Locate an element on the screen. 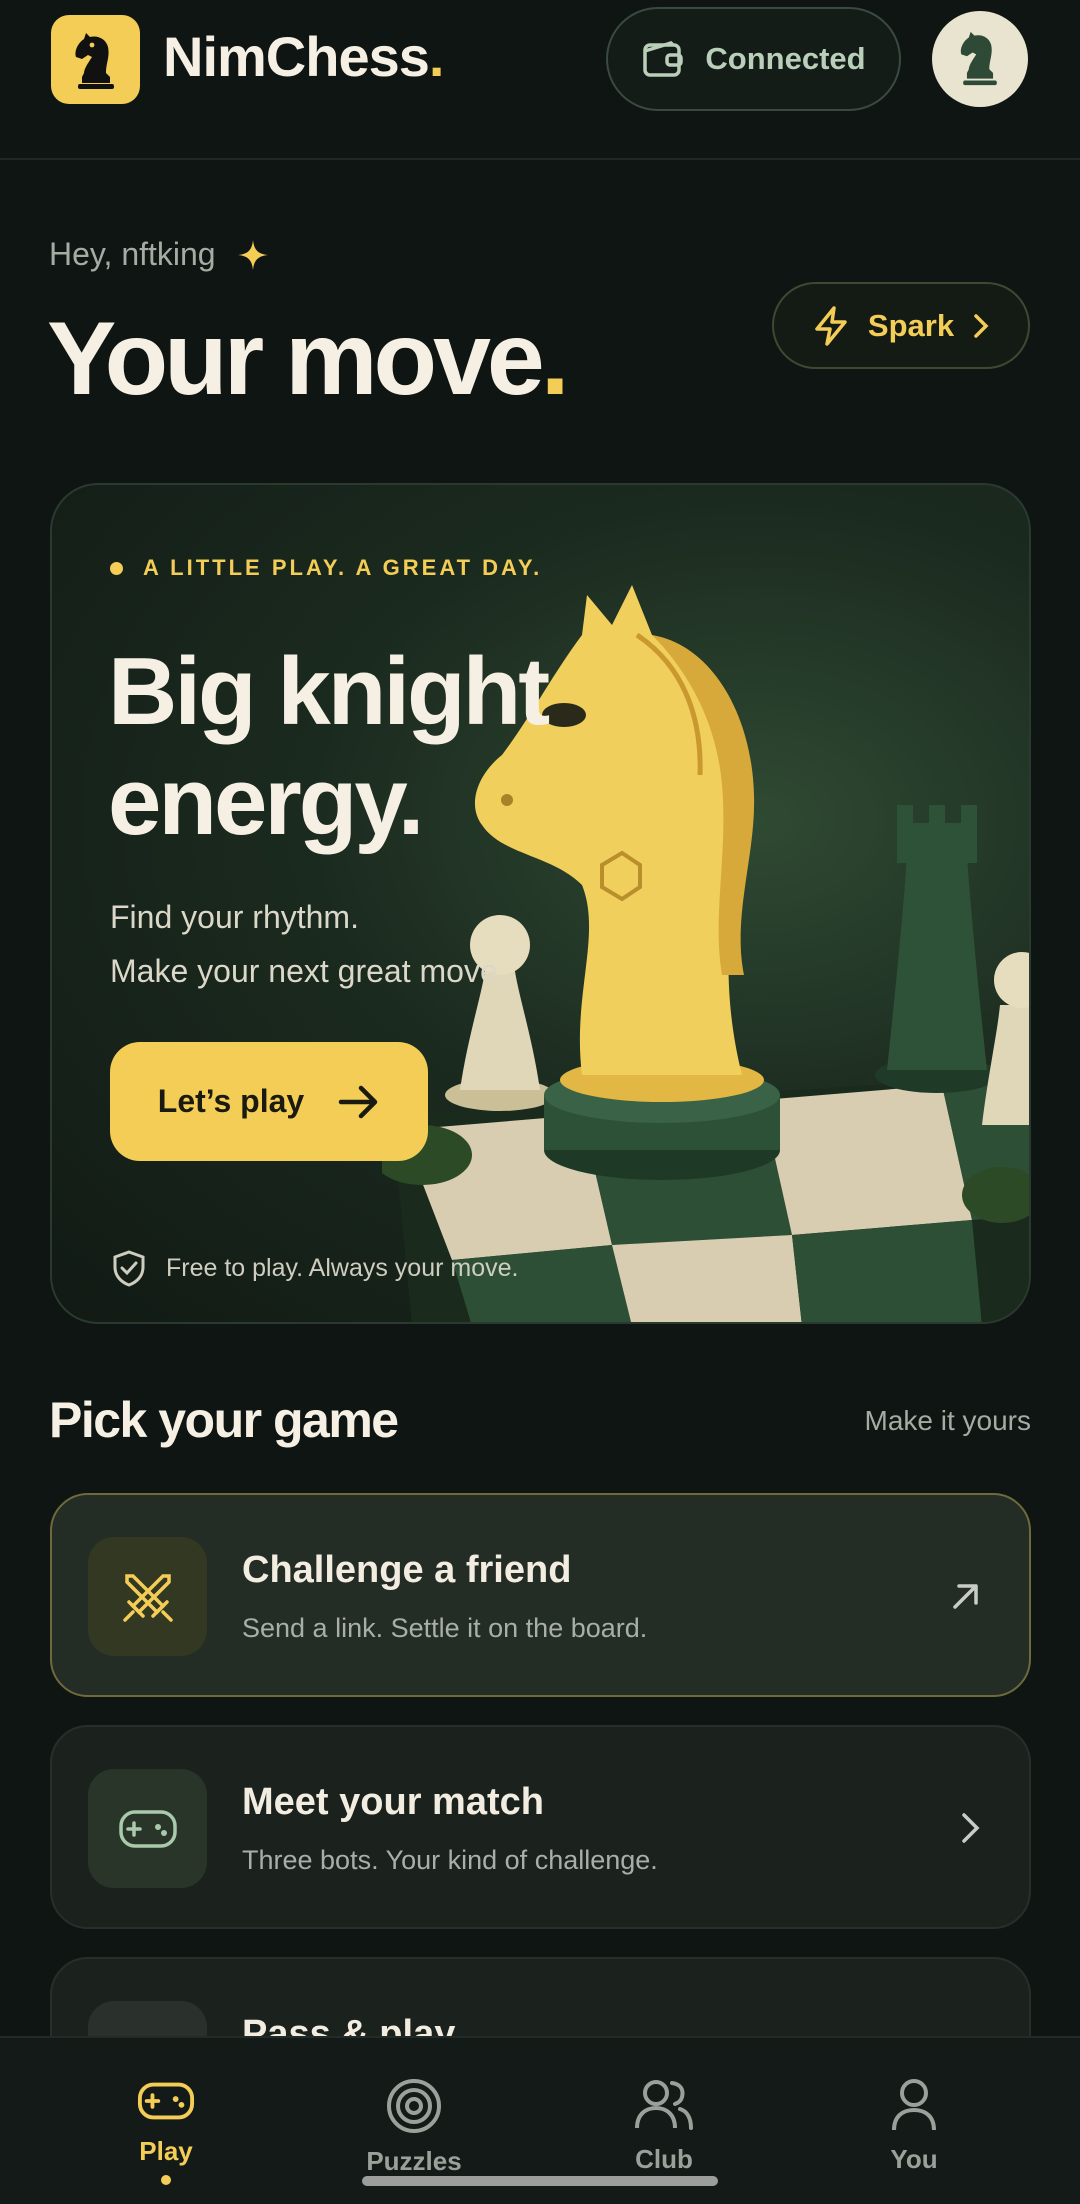 This screenshot has height=2204, width=1080. lightning-icon is located at coordinates (831, 325).